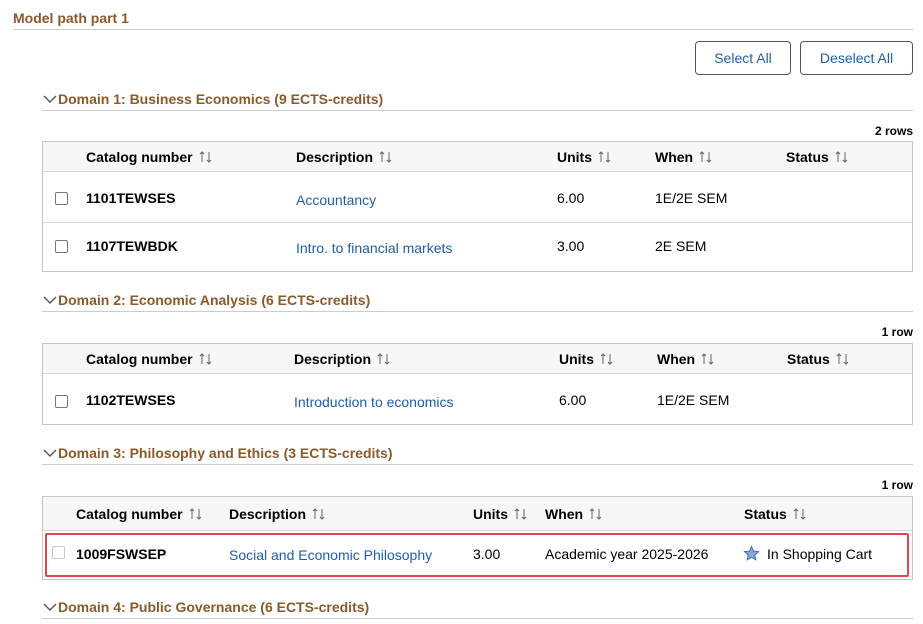 This screenshot has height=624, width=923. Describe the element at coordinates (477, 618) in the screenshot. I see `domain-4-divider` at that location.